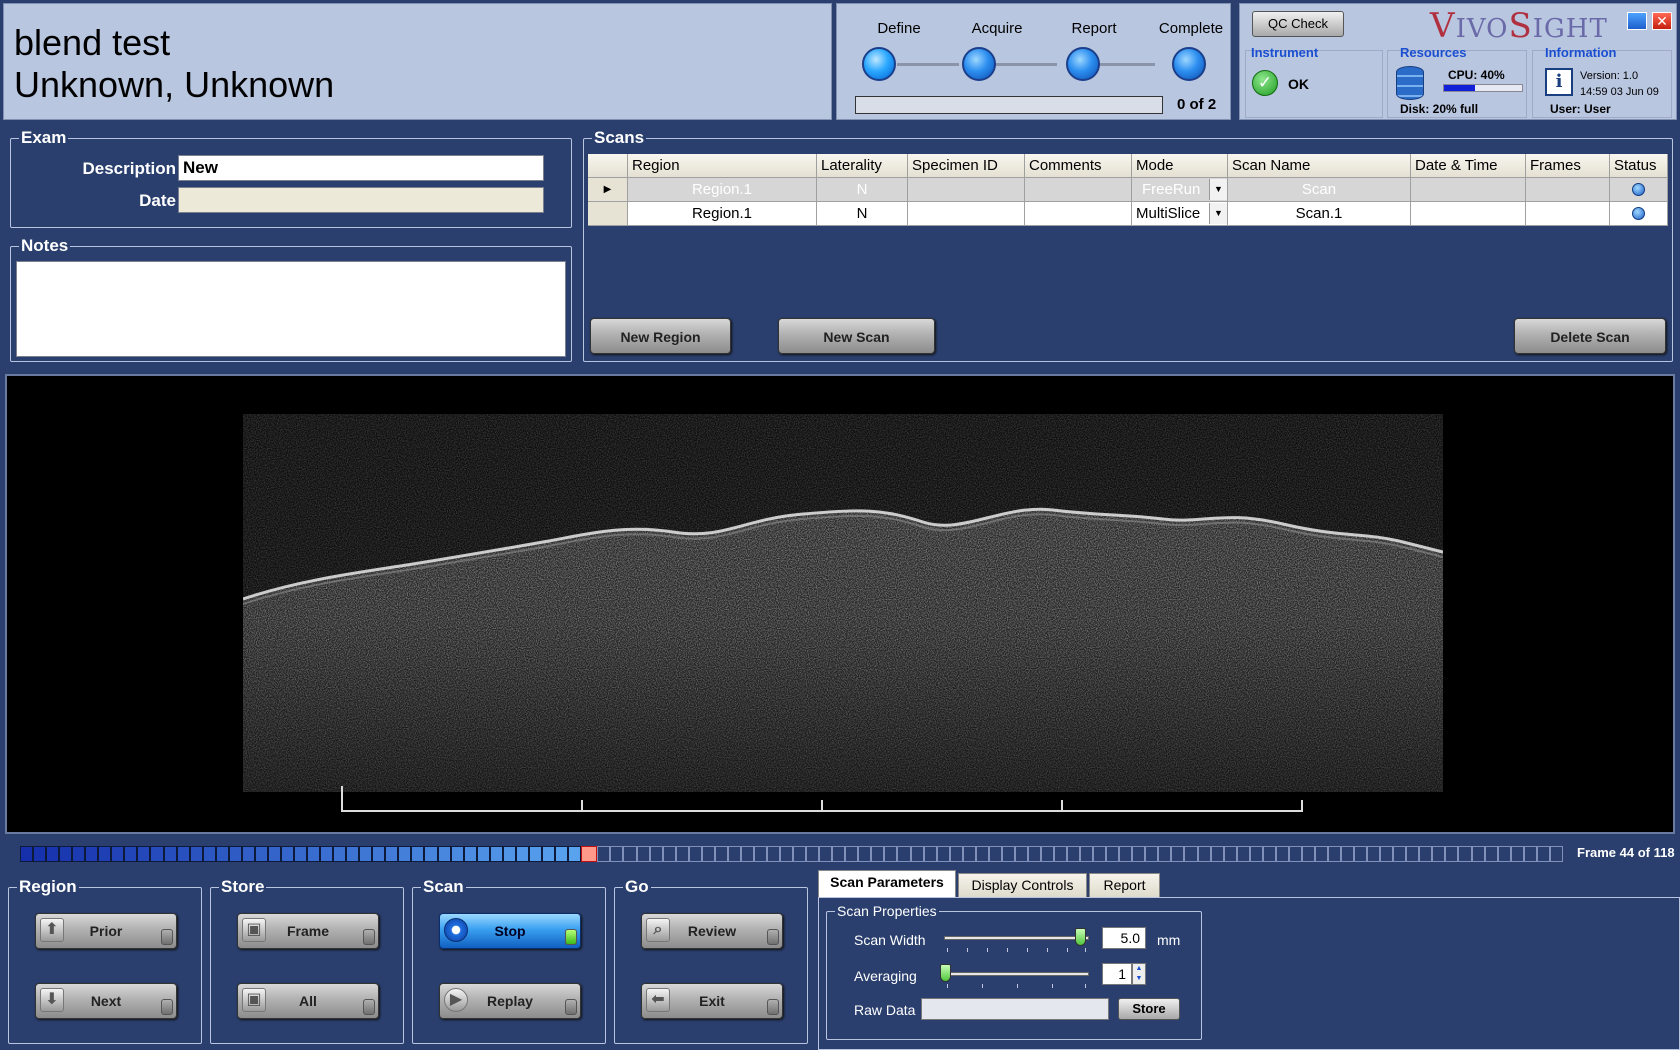  I want to click on table-row: ▶ Region.1 N FreeRun ▼ Scan, so click(1128, 190).